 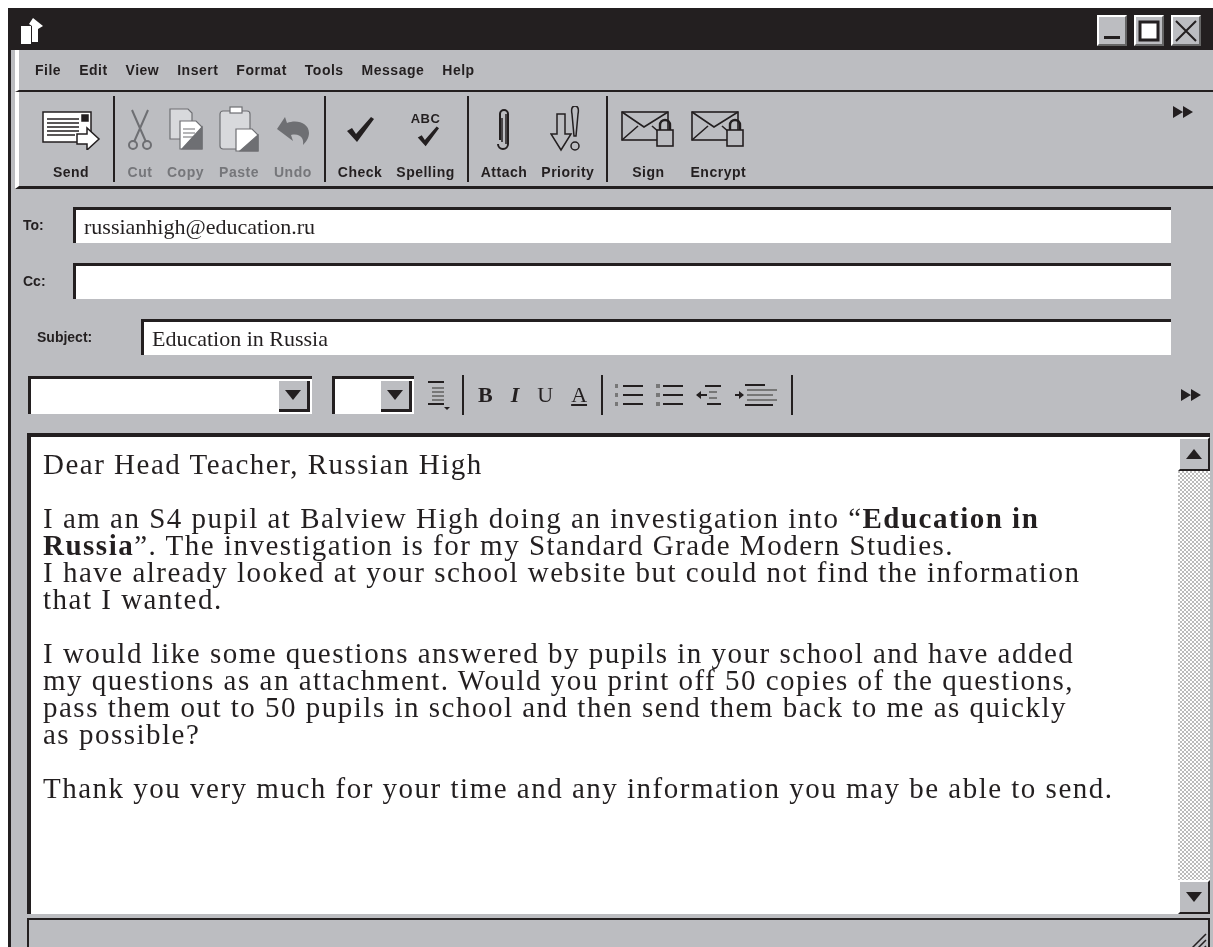 What do you see at coordinates (622, 281) in the screenshot?
I see `input-field` at bounding box center [622, 281].